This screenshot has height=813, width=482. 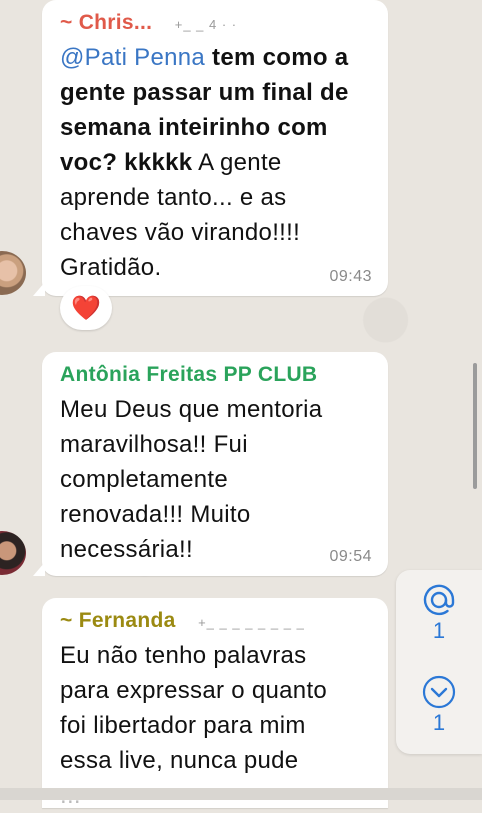 I want to click on sender-phone: +_ _ 4 · ·, so click(x=206, y=24).